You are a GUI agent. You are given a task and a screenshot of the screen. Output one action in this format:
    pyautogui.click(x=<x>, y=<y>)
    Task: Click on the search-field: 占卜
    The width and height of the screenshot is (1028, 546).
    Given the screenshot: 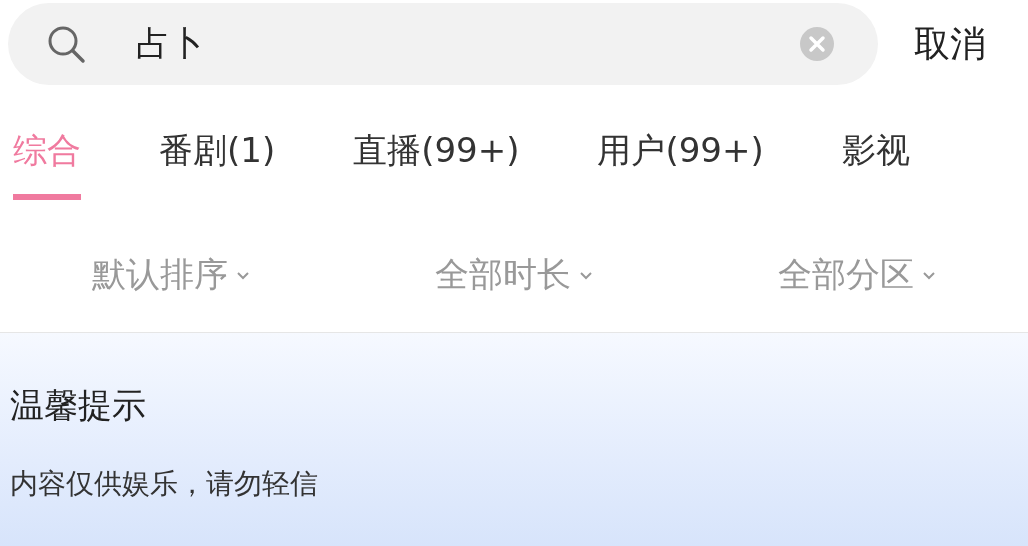 What is the action you would take?
    pyautogui.click(x=443, y=44)
    